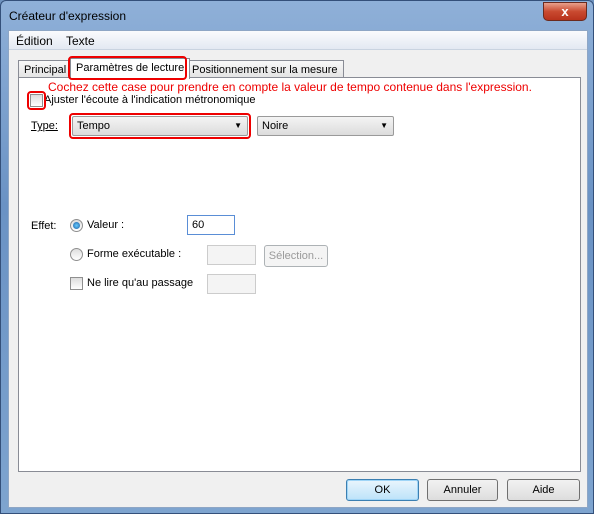 The width and height of the screenshot is (594, 514). I want to click on tab-positionnement: Positionnement sur la mesure, so click(265, 69).